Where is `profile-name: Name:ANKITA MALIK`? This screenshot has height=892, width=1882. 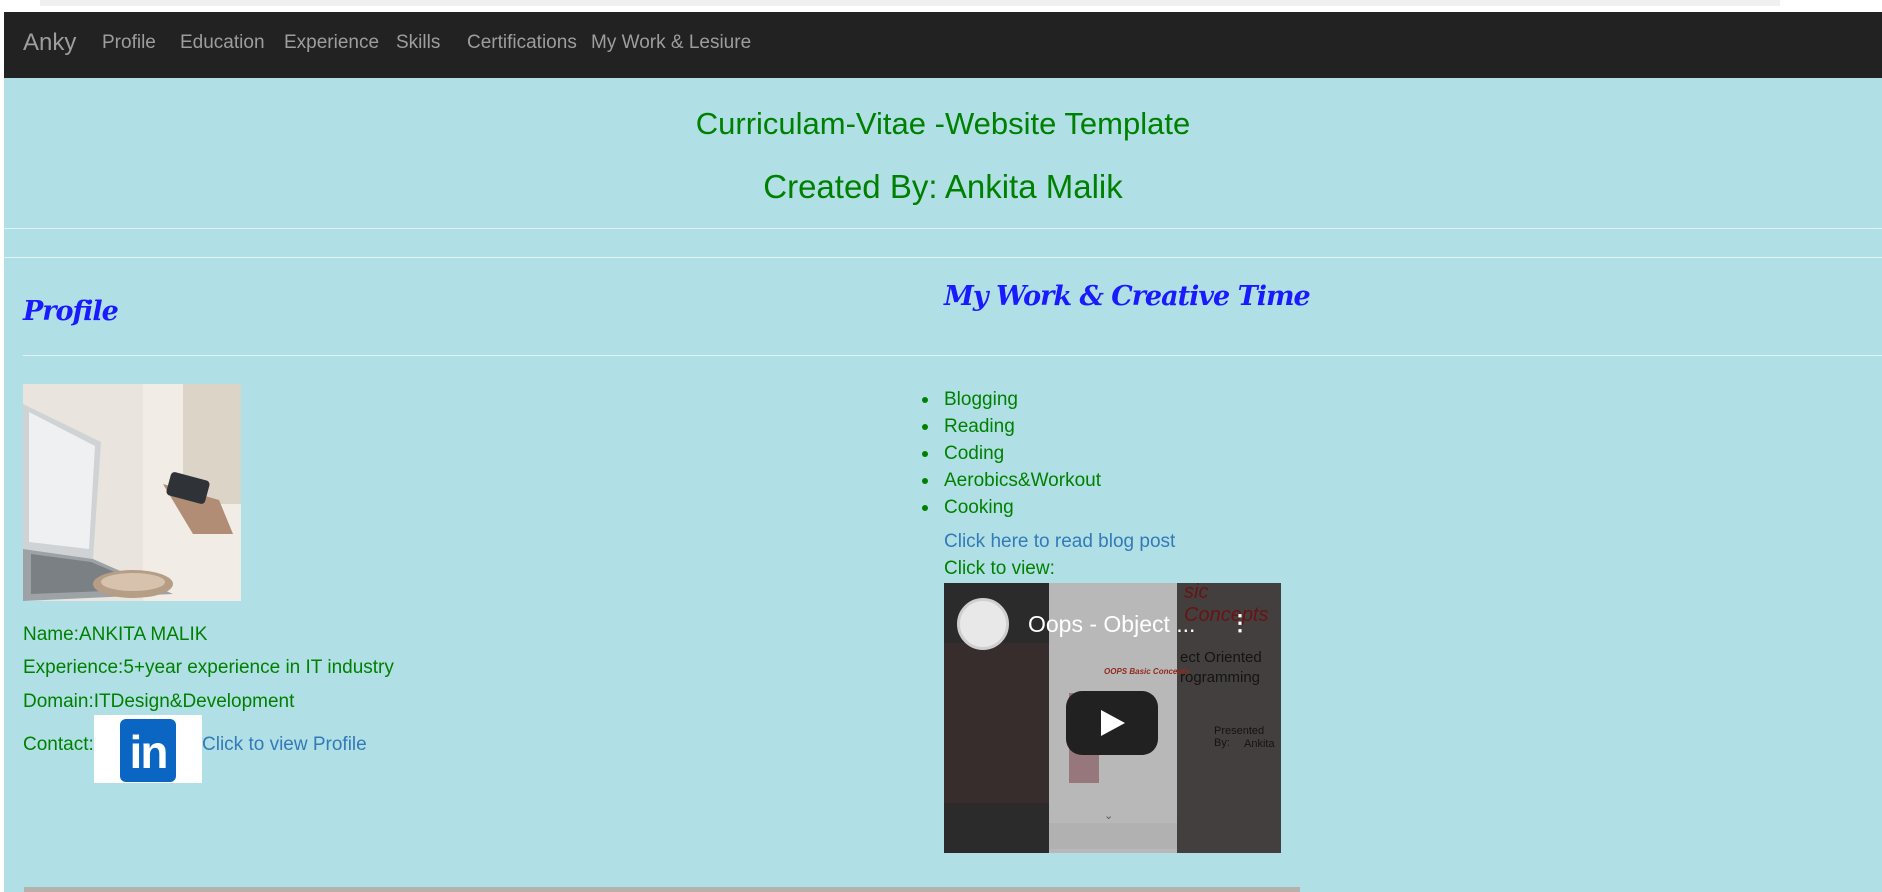 profile-name: Name:ANKITA MALIK is located at coordinates (115, 634).